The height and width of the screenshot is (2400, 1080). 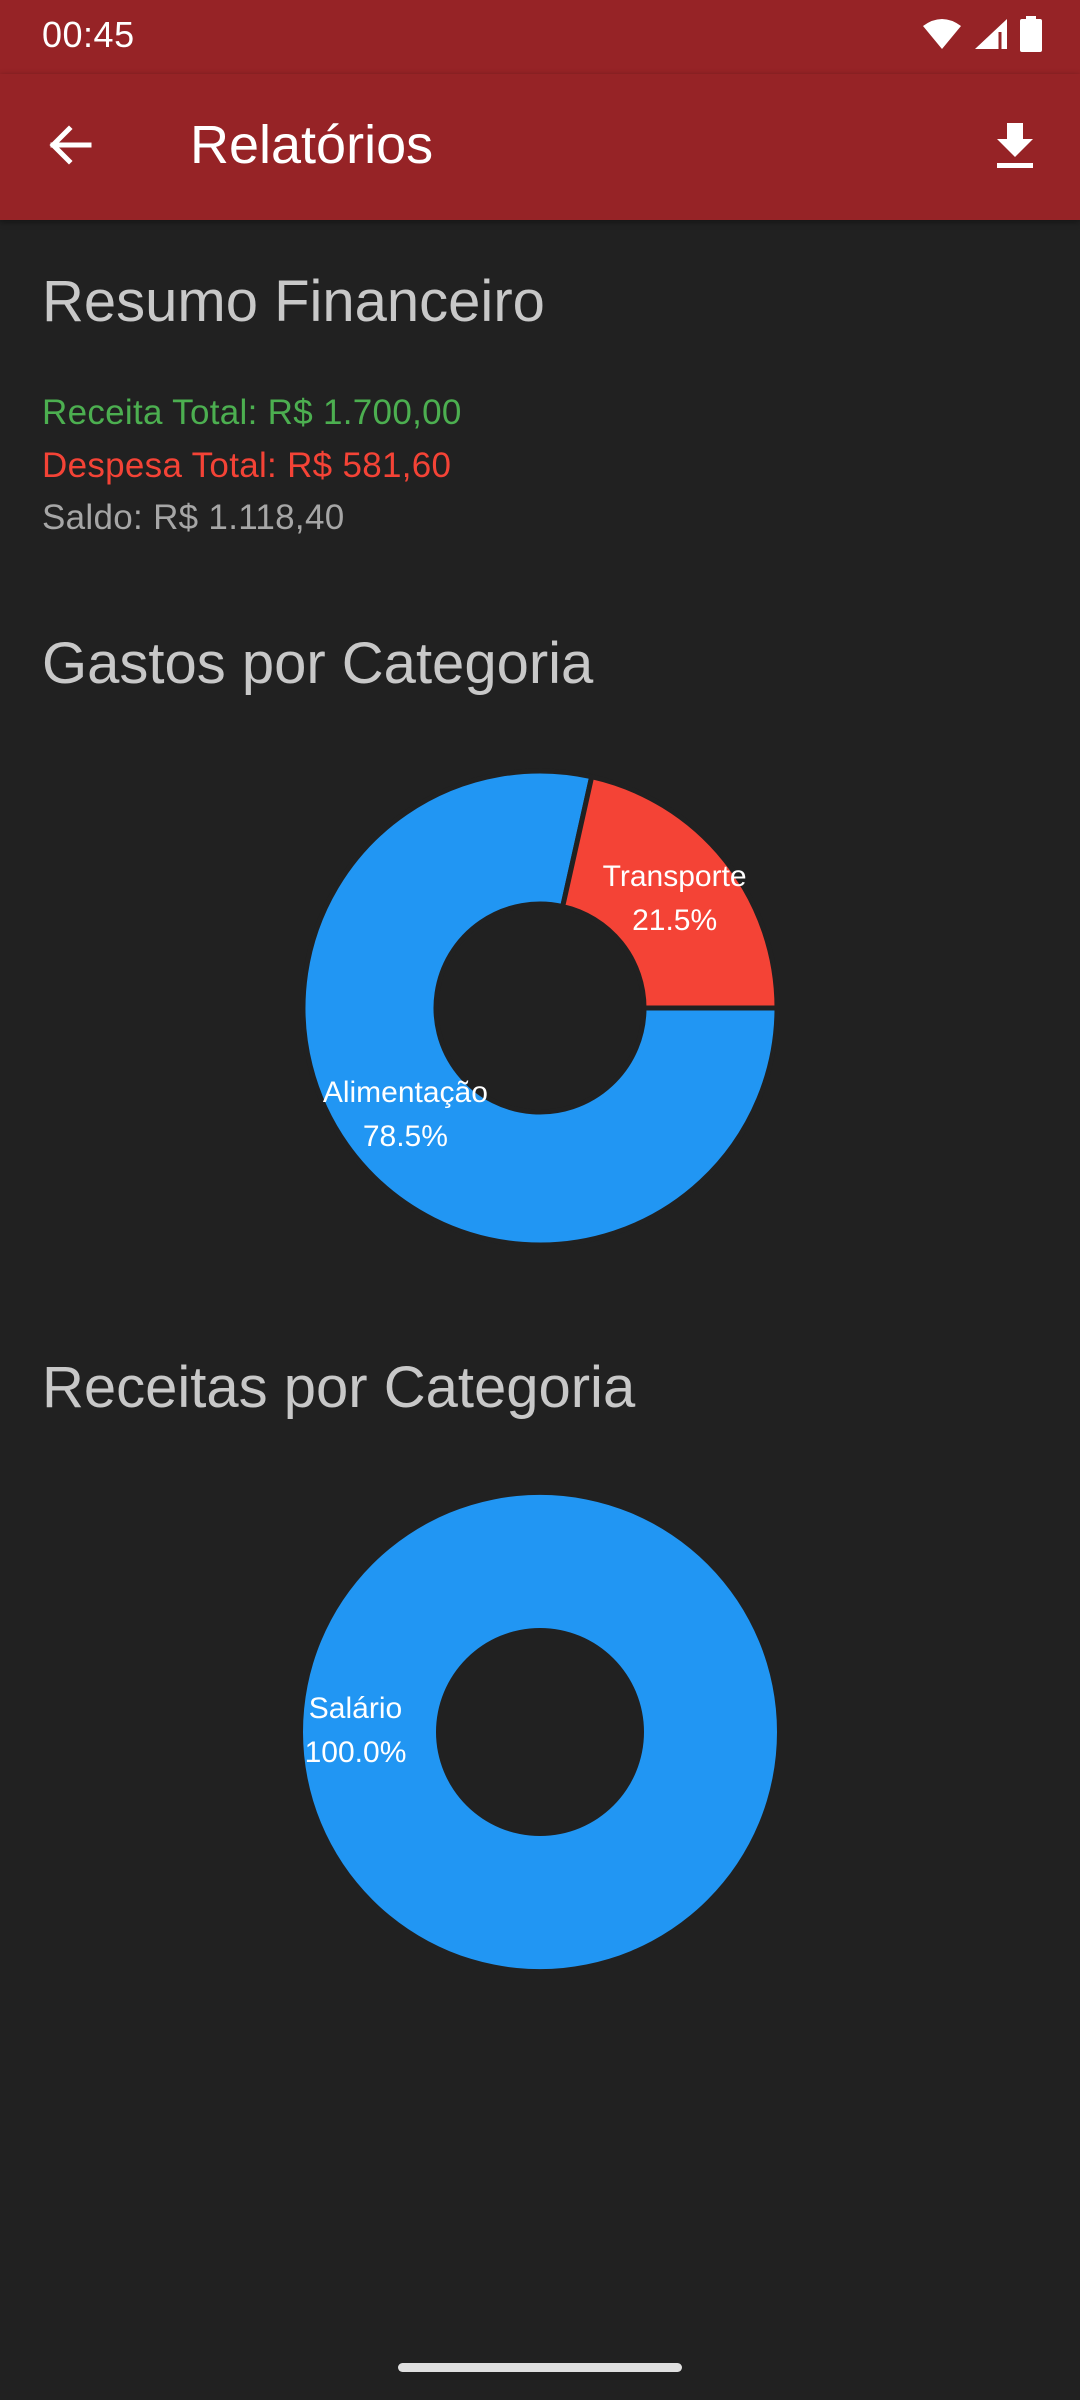 What do you see at coordinates (405, 1136) in the screenshot?
I see `slice-value-alimentacao: 78.5%` at bounding box center [405, 1136].